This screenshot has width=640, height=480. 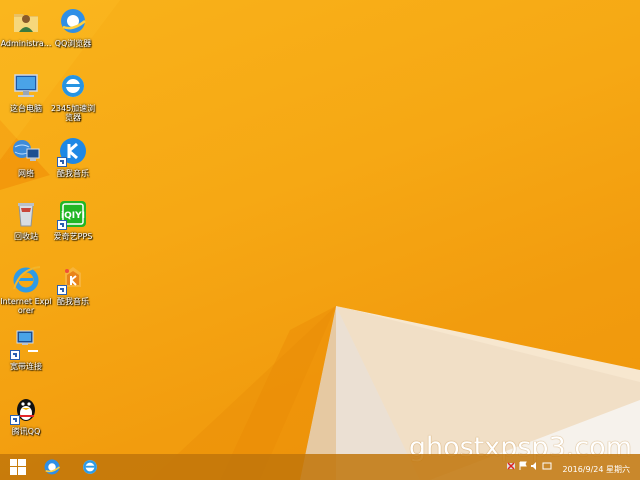 I want to click on desktop-icon-label: QQ浏览器, so click(x=73, y=43).